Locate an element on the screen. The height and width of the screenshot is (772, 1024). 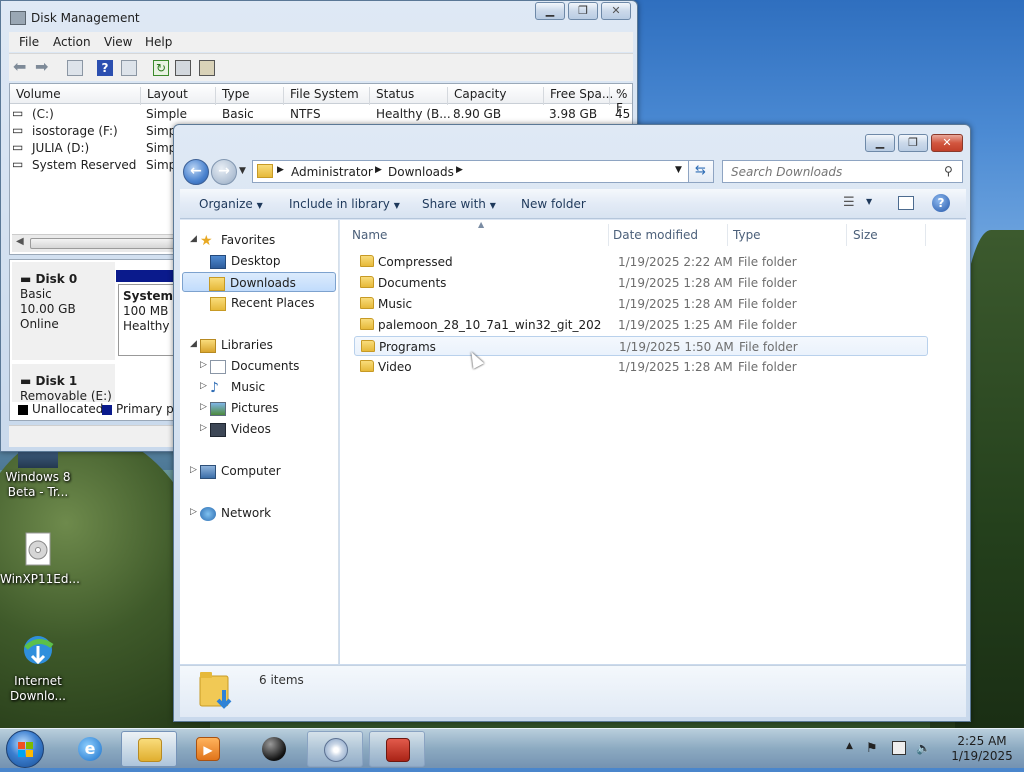
col-volume: Volume is located at coordinates (35, 96).